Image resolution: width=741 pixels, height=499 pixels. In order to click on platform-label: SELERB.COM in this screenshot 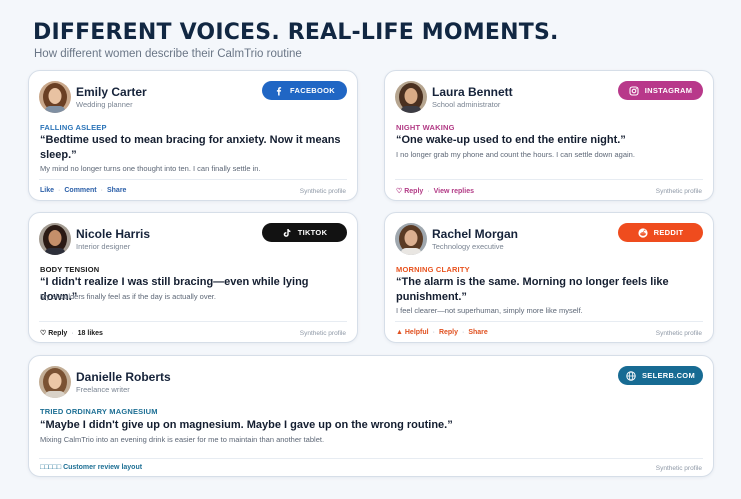, I will do `click(668, 375)`.